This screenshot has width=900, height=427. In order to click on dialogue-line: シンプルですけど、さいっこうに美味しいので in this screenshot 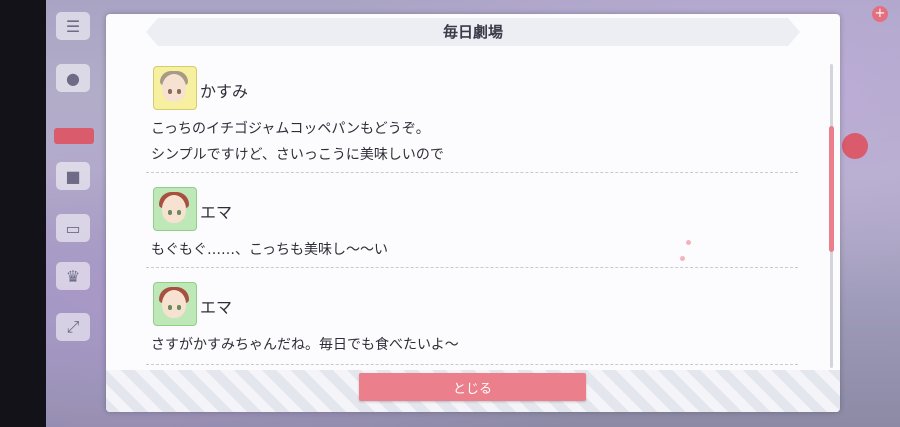, I will do `click(297, 155)`.